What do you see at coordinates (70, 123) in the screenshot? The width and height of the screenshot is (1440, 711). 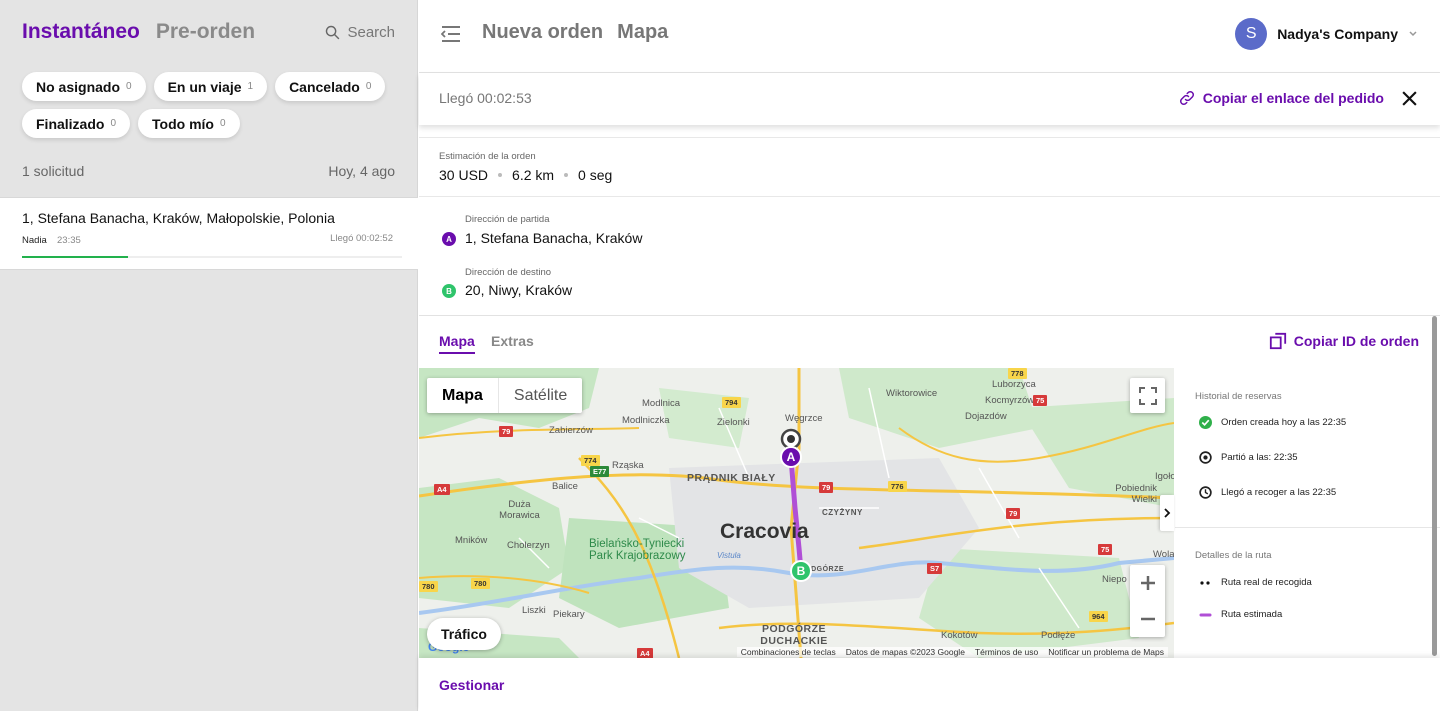 I see `chip-label: Finalizado` at bounding box center [70, 123].